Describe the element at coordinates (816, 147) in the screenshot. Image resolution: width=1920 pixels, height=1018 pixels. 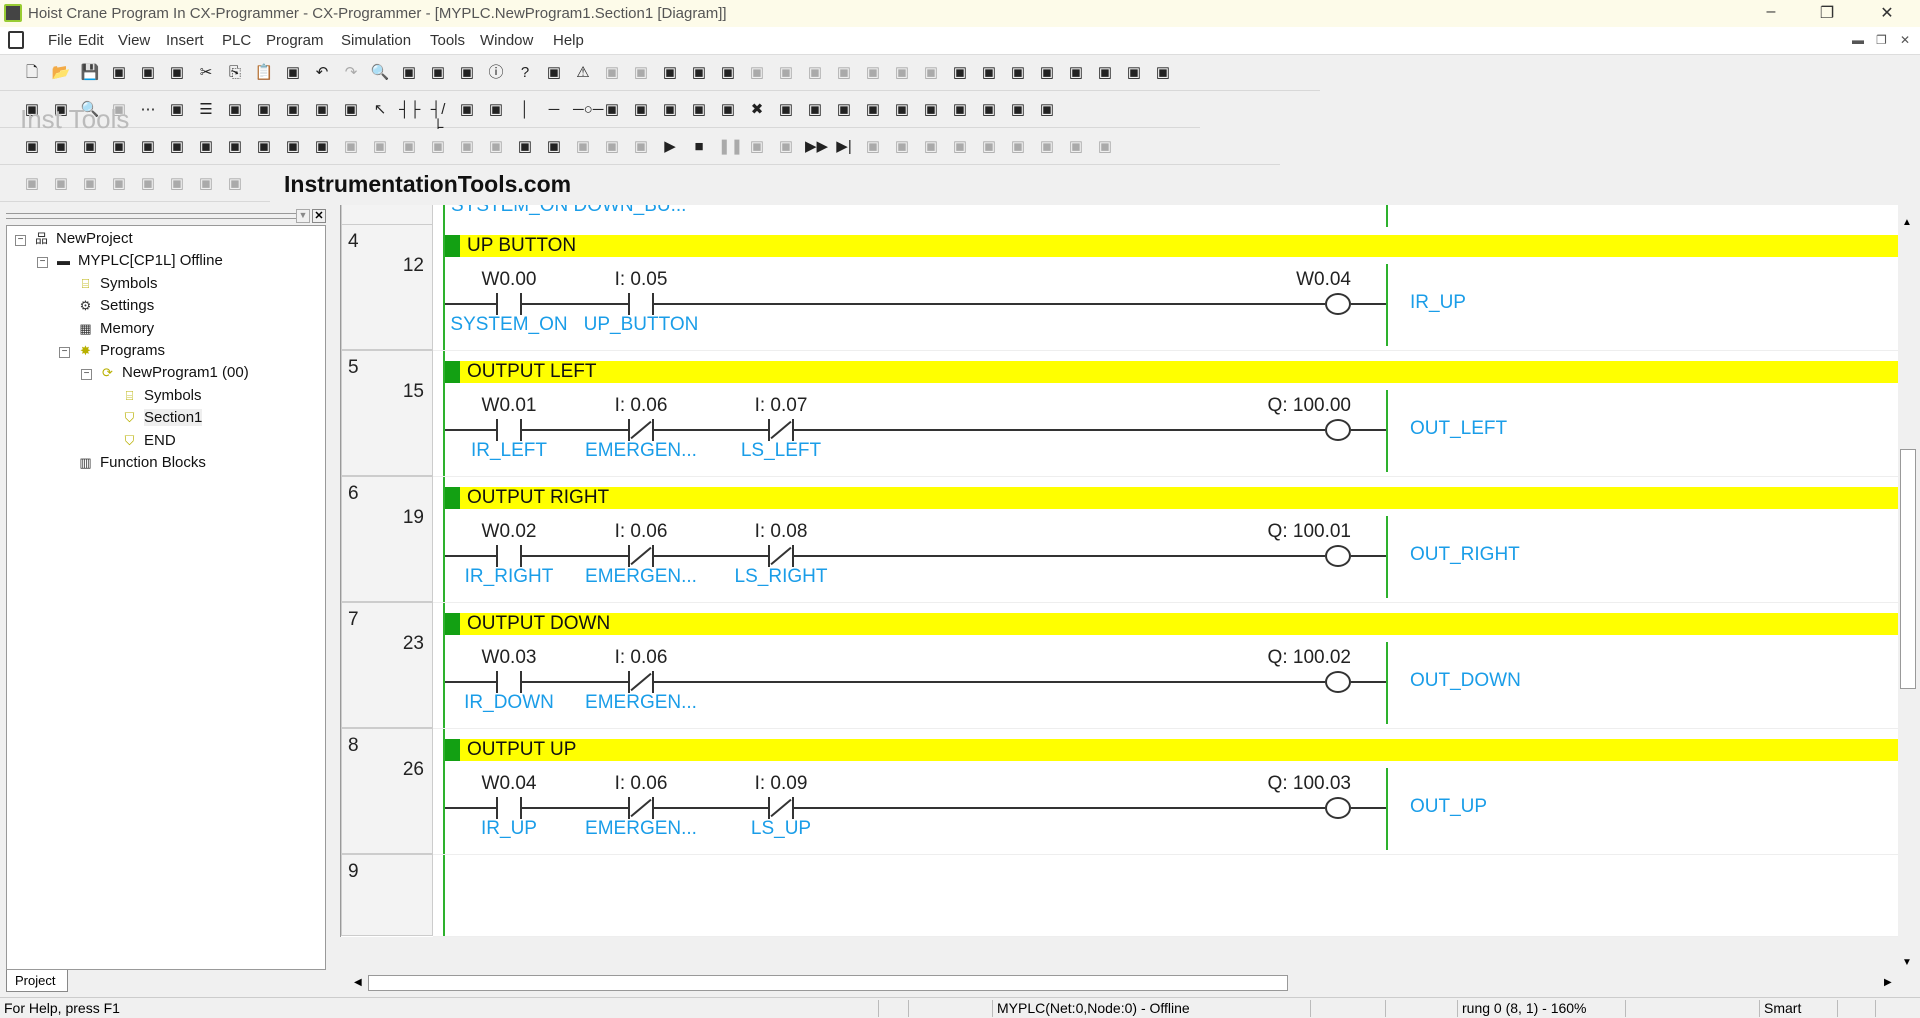
I see `fast-forward-icon: ▶▶` at that location.